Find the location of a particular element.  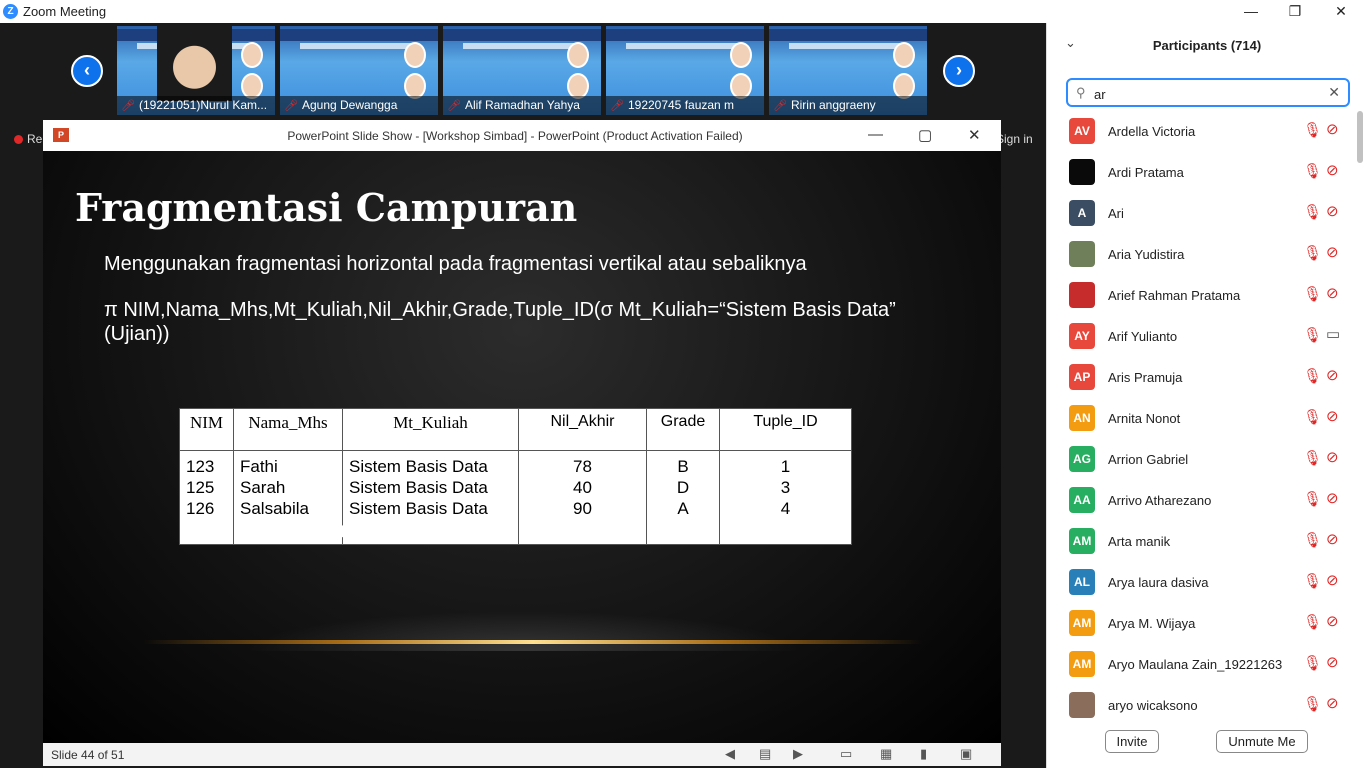

normal-view-icon: ▭ is located at coordinates (846, 754).